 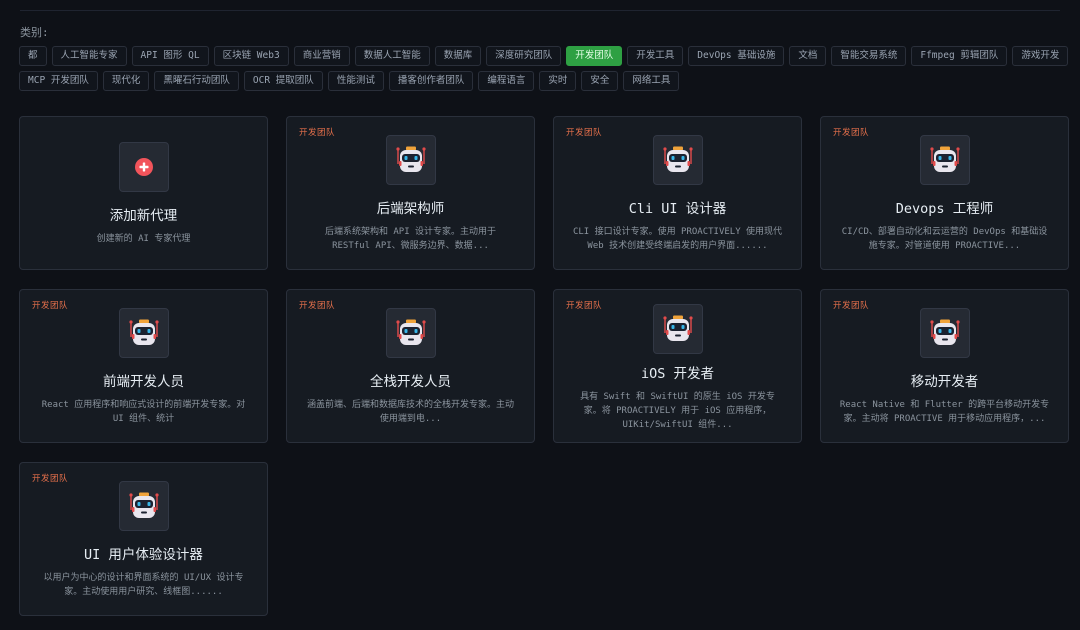 I want to click on agent-title: iOS 开发者, so click(x=677, y=374).